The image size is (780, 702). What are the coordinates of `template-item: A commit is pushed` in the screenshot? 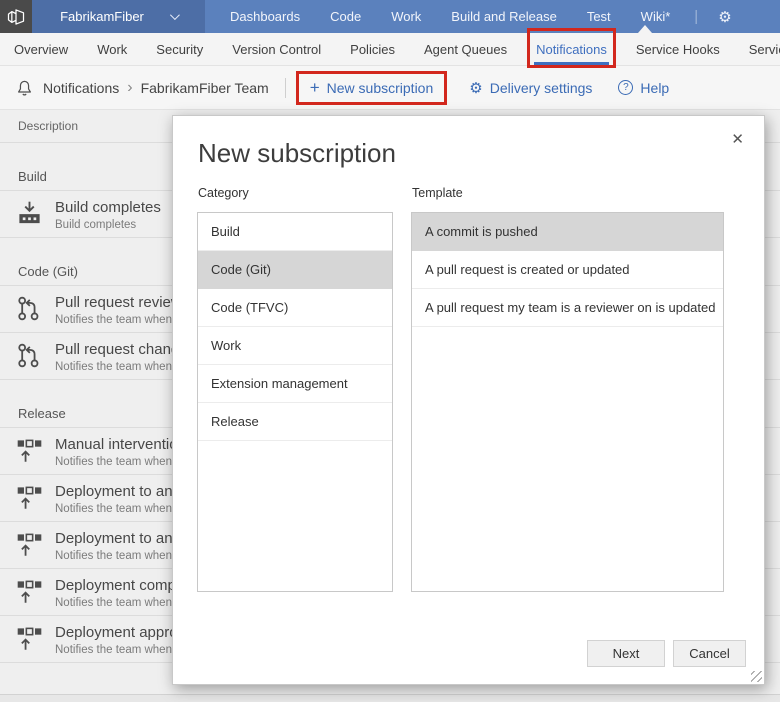 It's located at (567, 232).